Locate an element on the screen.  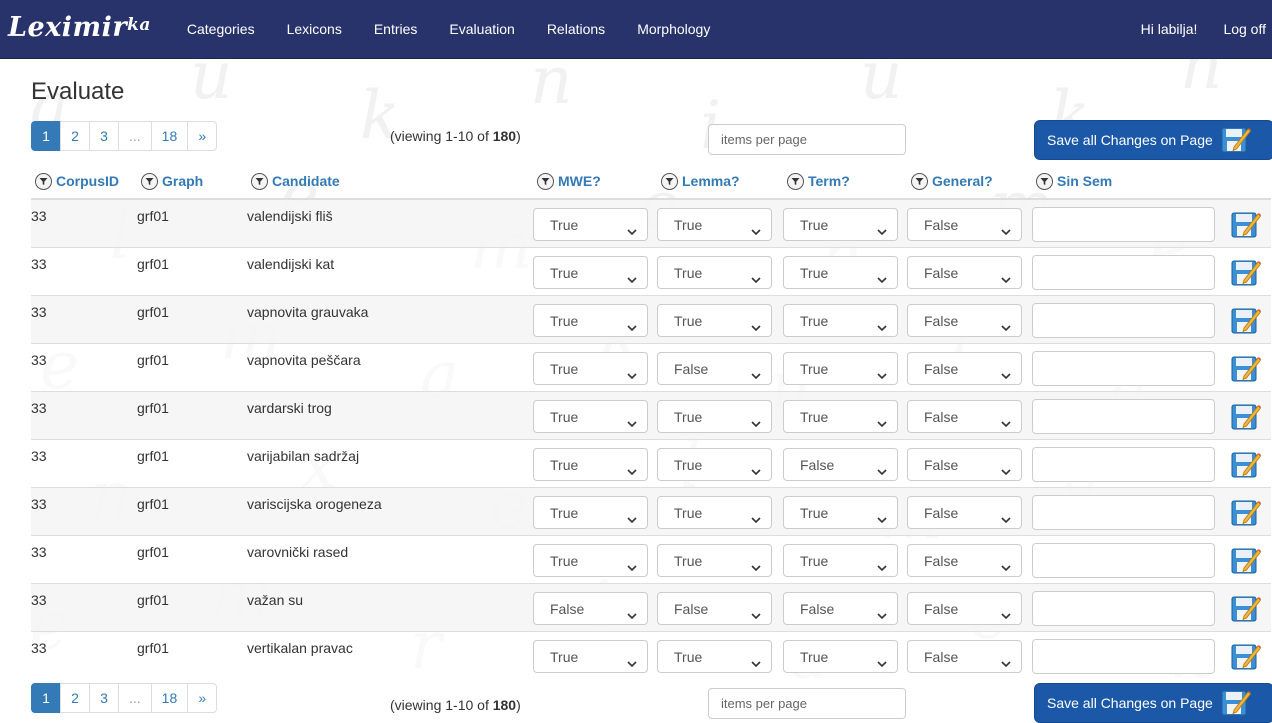
column-header-sin-sem: Sin Sem is located at coordinates (1130, 182).